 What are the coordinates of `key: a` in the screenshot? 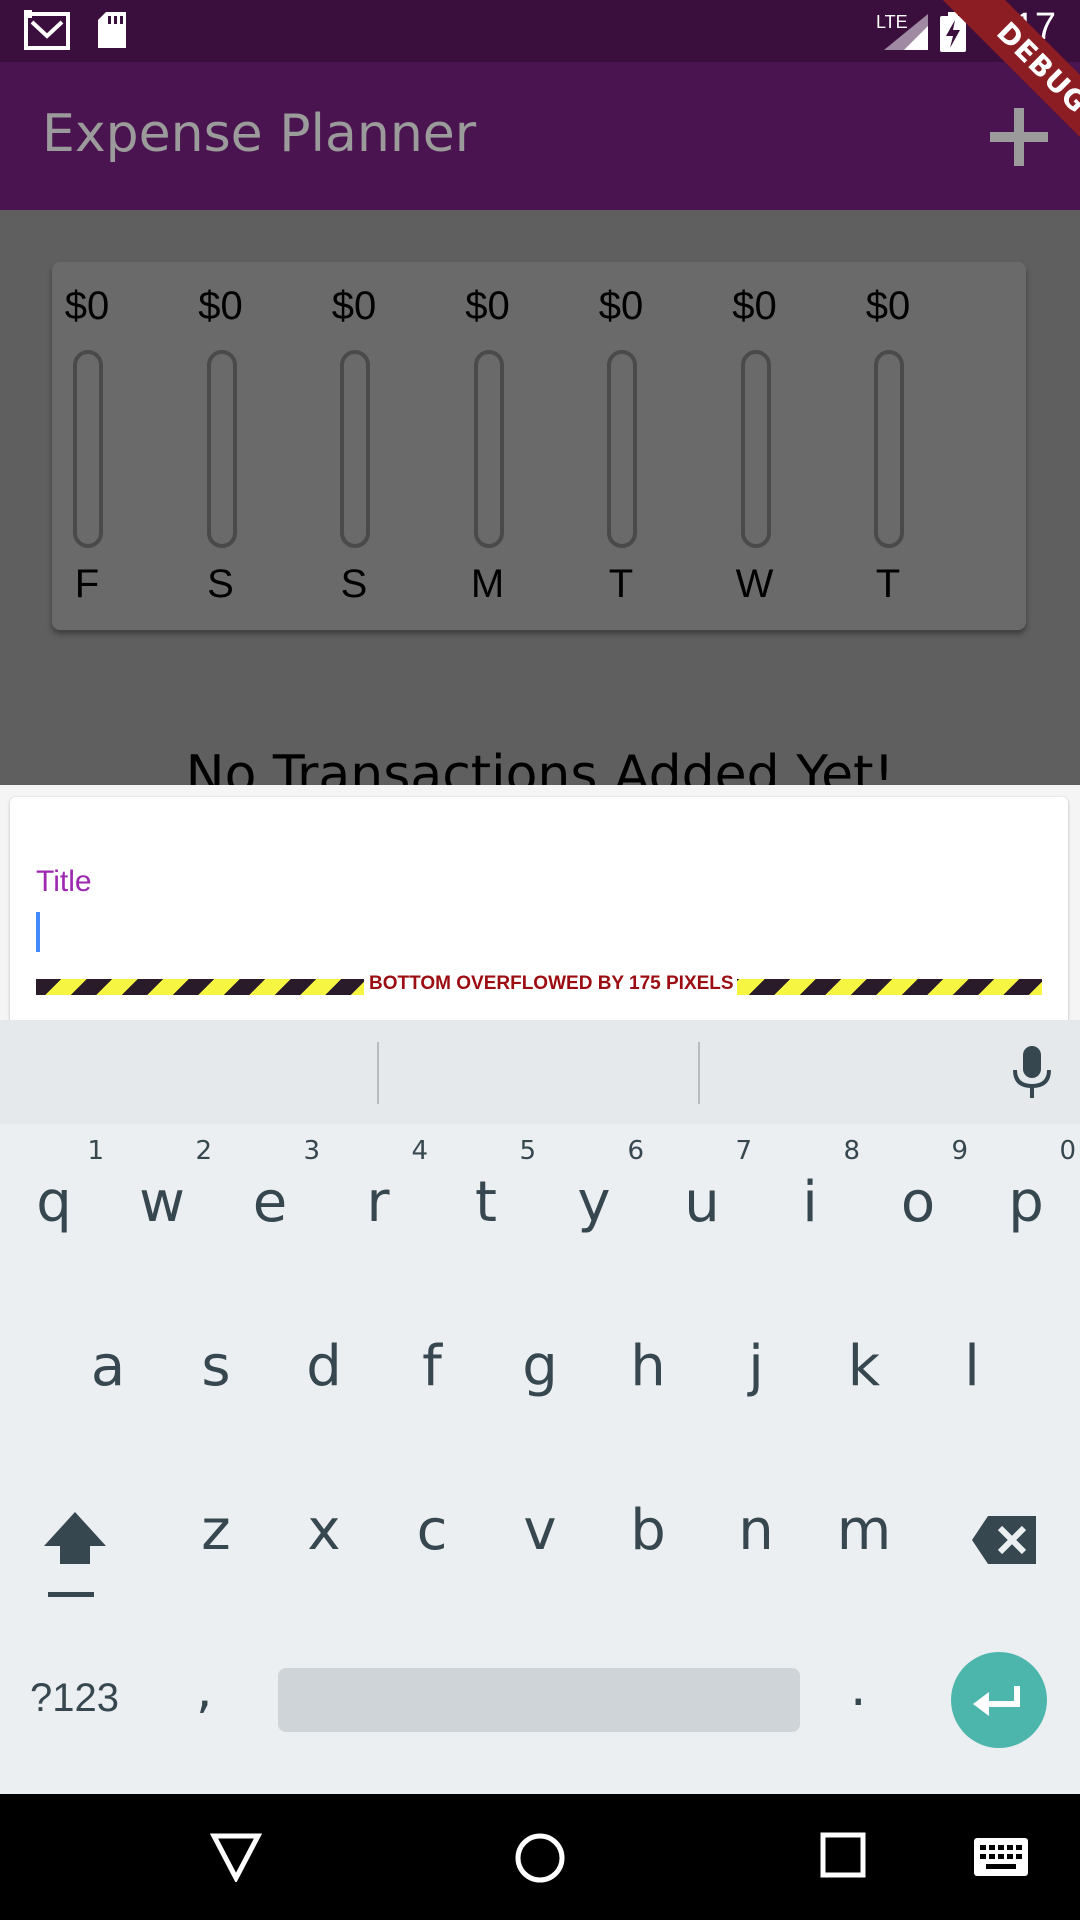 It's located at (108, 1357).